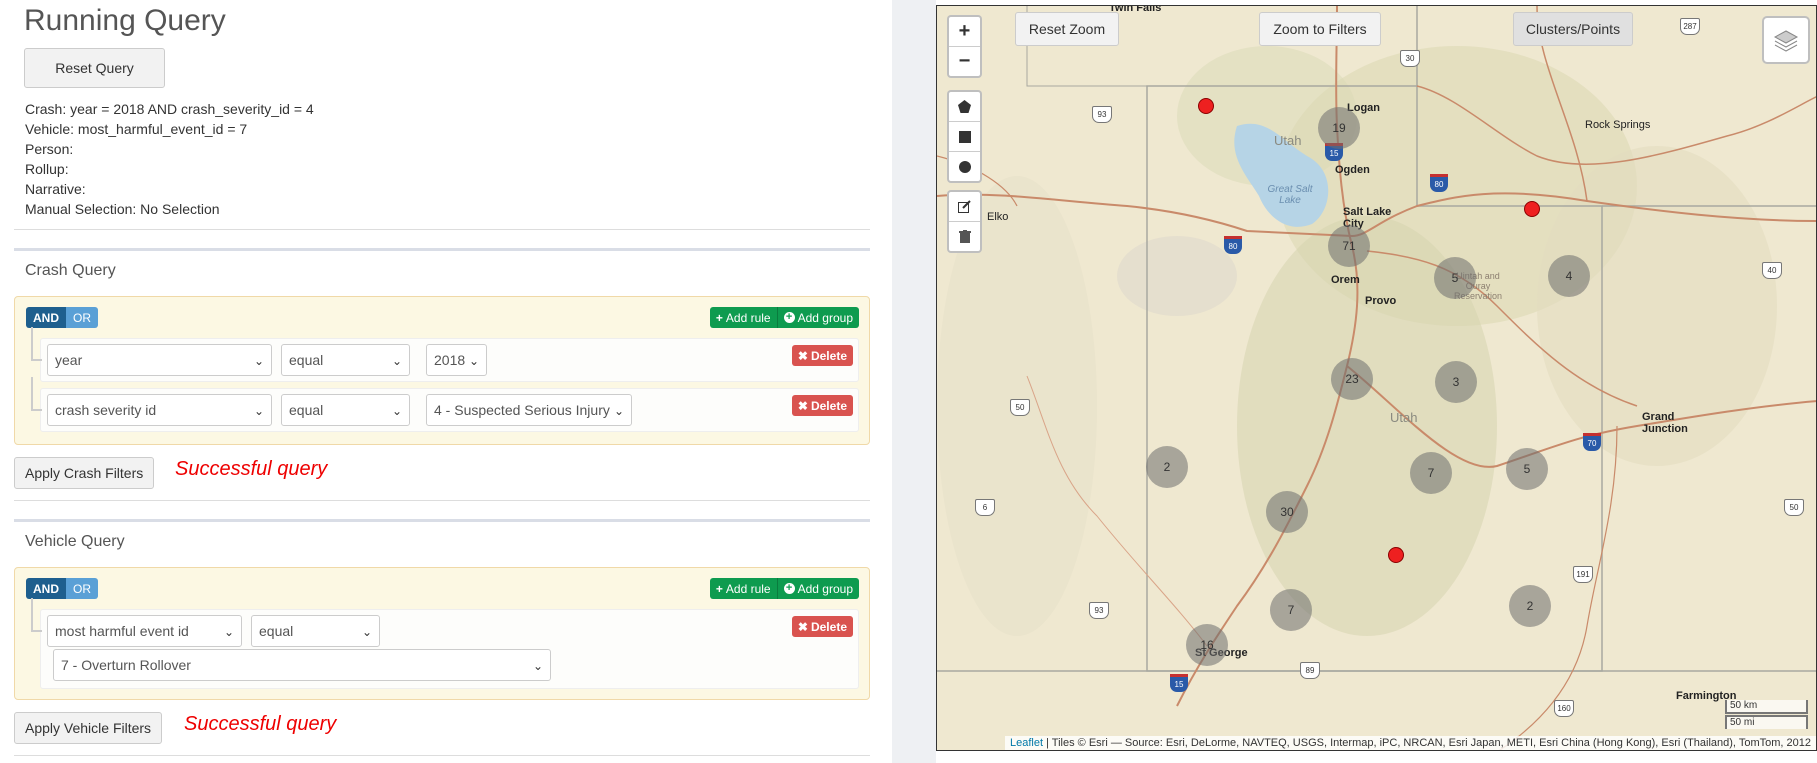  What do you see at coordinates (1456, 382) in the screenshot?
I see `crash-cluster: 3` at bounding box center [1456, 382].